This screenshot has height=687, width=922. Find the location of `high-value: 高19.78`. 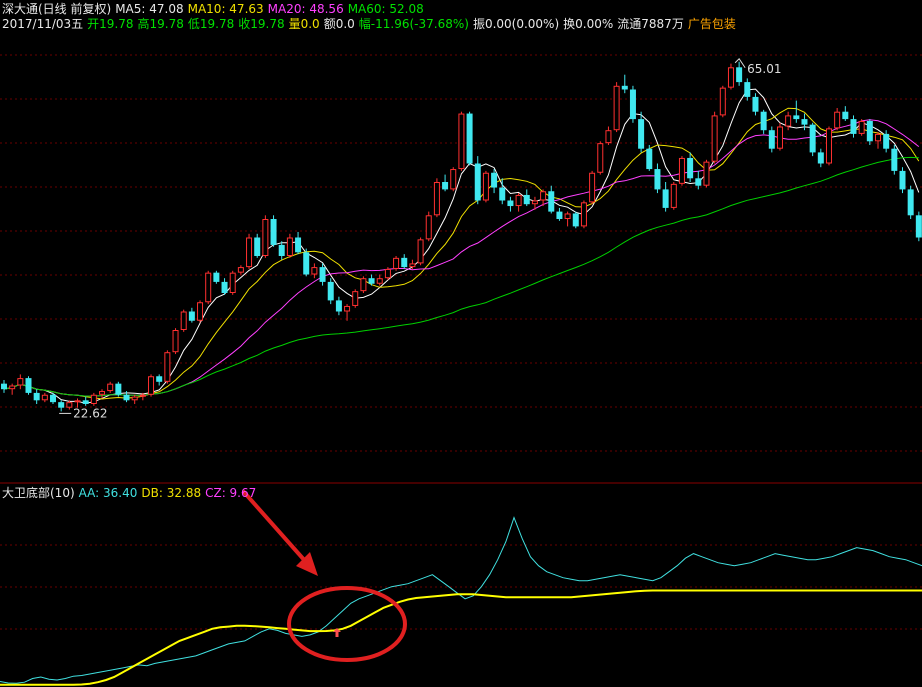

high-value: 高19.78 is located at coordinates (160, 24).